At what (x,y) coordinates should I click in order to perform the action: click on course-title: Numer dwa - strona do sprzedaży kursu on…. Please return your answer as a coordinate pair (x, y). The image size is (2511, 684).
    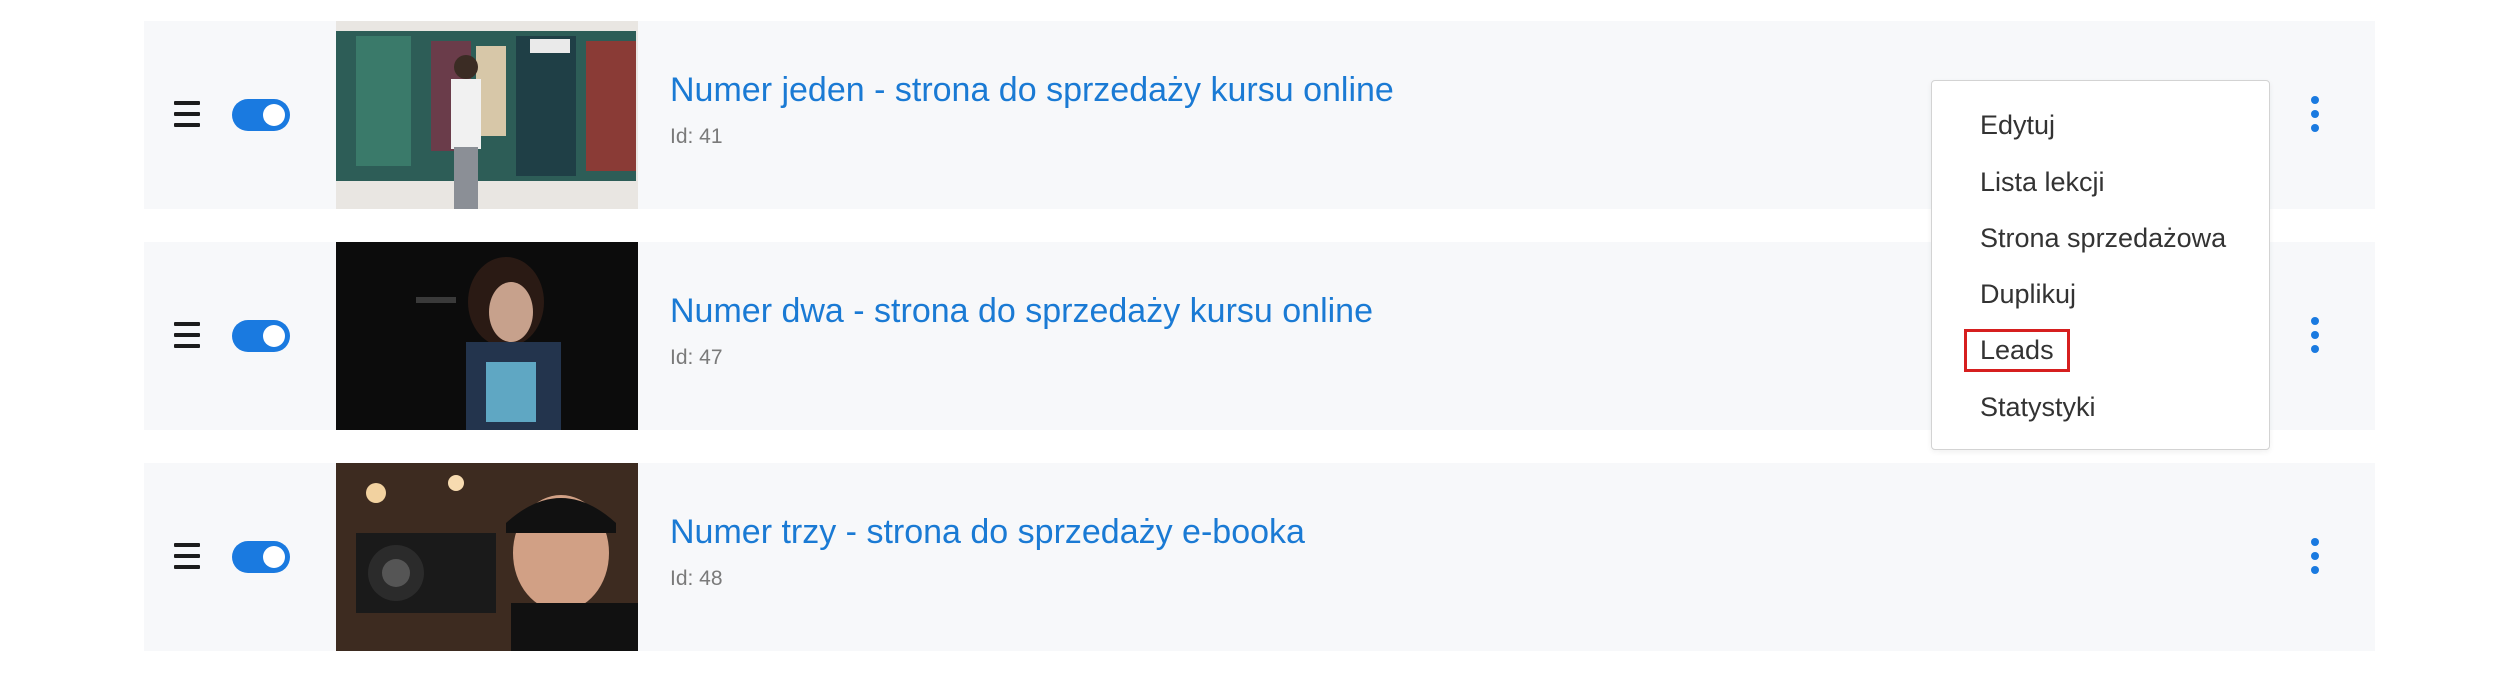
    Looking at the image, I should click on (1021, 311).